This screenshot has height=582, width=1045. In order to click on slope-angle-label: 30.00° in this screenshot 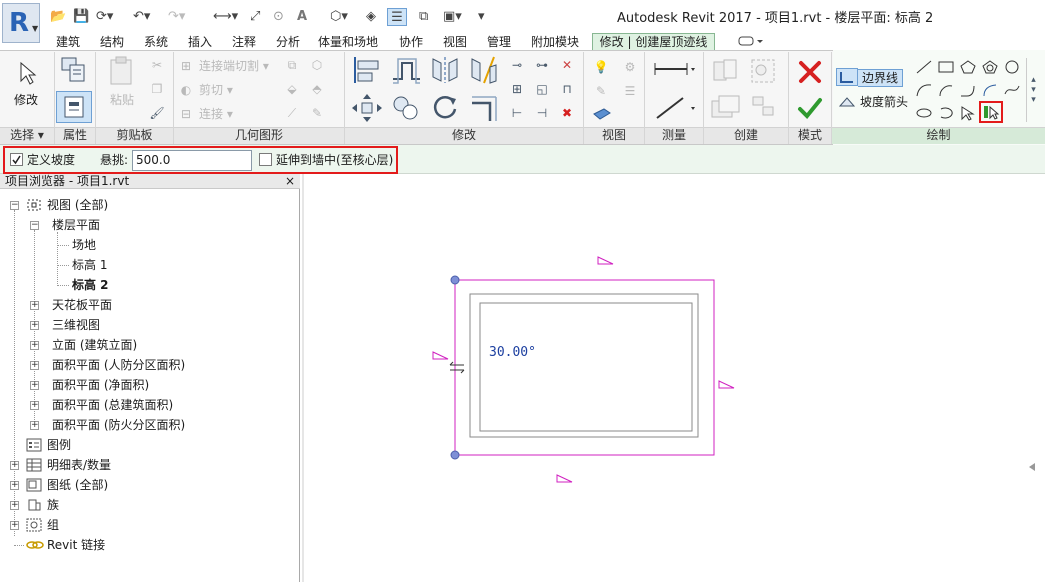, I will do `click(512, 352)`.